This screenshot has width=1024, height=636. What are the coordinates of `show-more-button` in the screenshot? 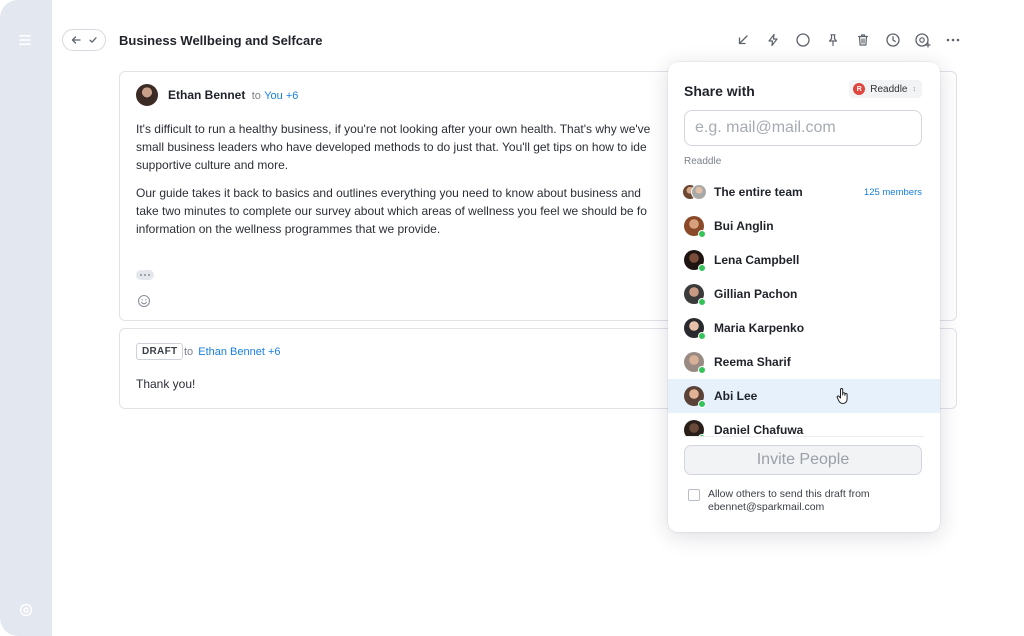 It's located at (145, 275).